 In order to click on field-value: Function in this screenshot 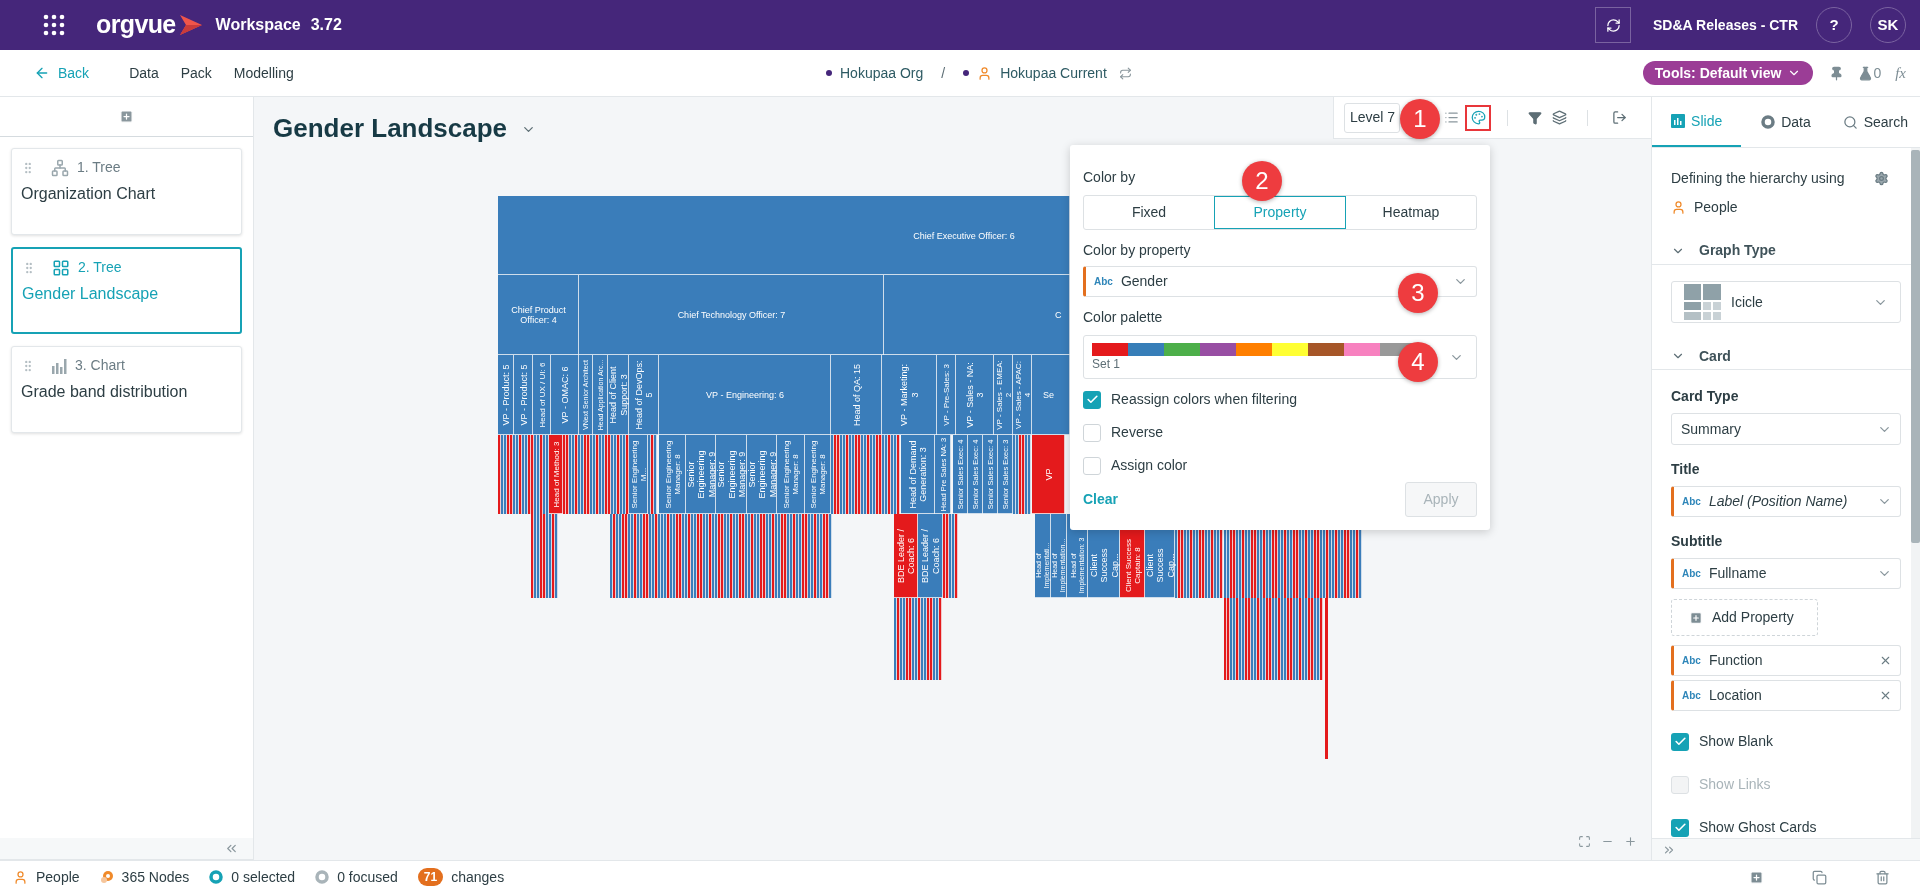, I will do `click(1735, 660)`.